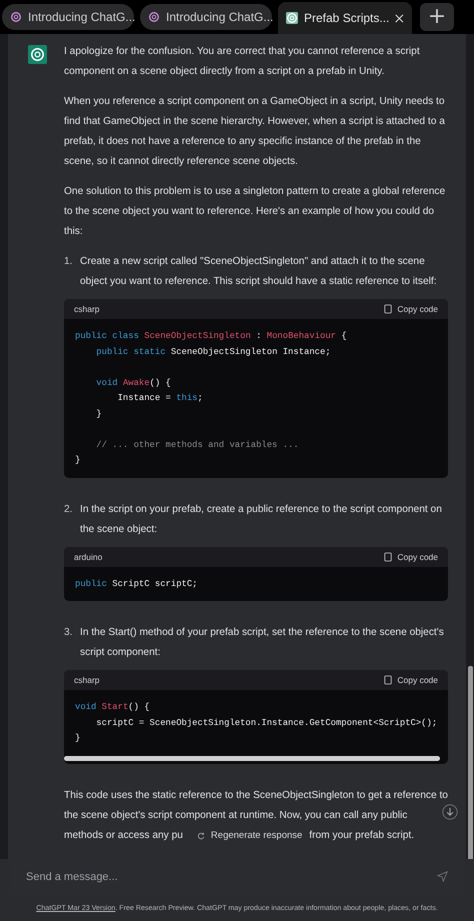 This screenshot has height=921, width=474. I want to click on response-paragraph: from your prefab script., so click(361, 835).